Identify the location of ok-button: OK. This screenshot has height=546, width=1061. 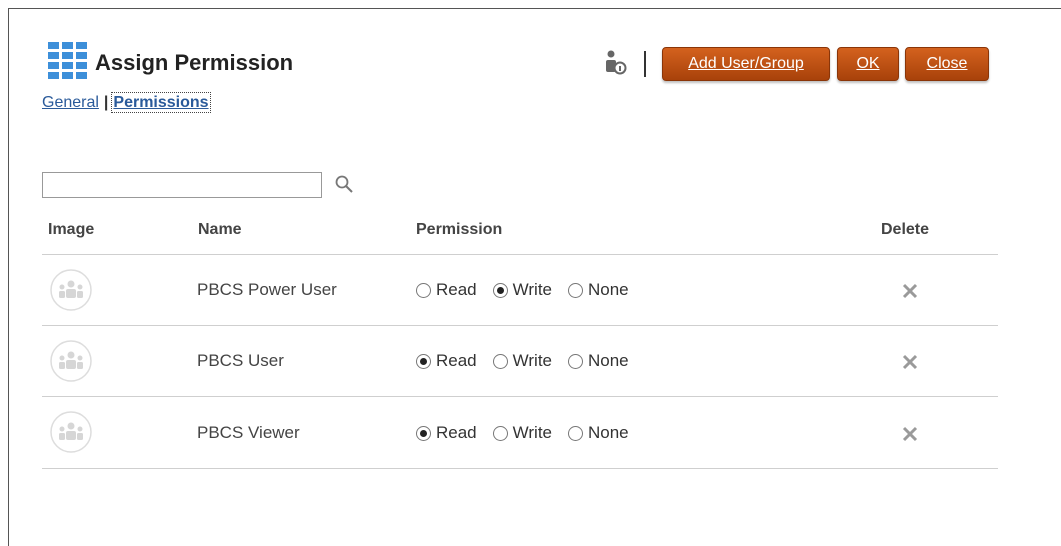
(868, 64).